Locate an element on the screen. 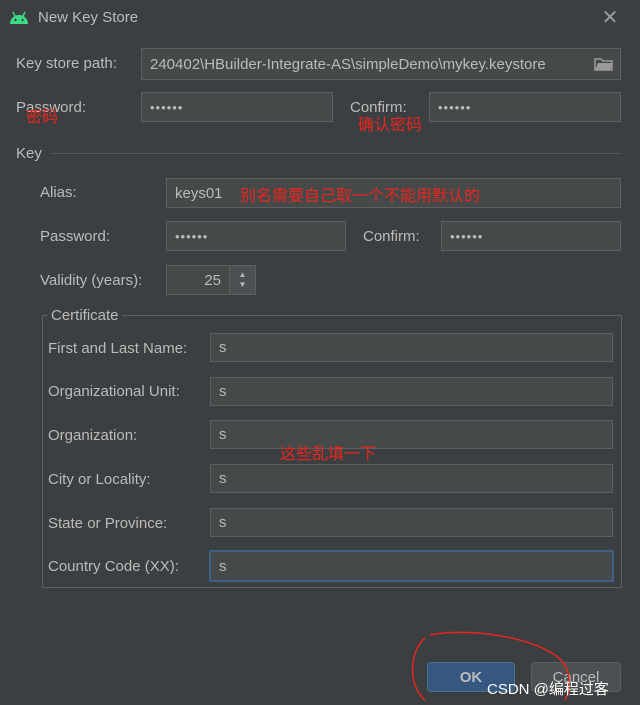 This screenshot has width=640, height=705. cert-label-country: Country Code (XX): is located at coordinates (113, 566).